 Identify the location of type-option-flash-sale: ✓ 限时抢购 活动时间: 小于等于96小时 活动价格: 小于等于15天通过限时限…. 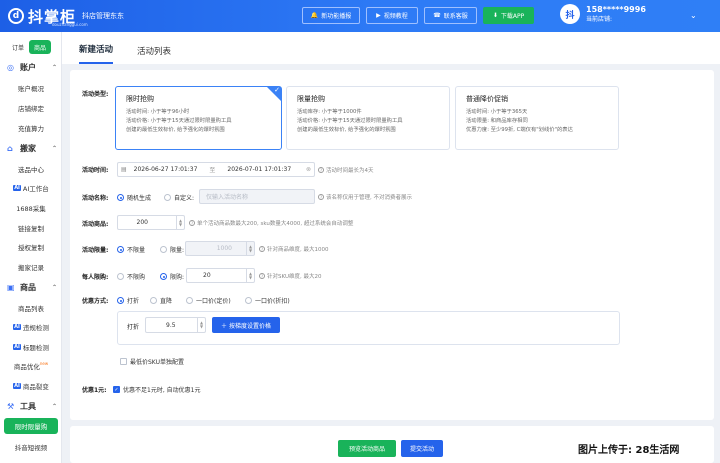
(198, 118).